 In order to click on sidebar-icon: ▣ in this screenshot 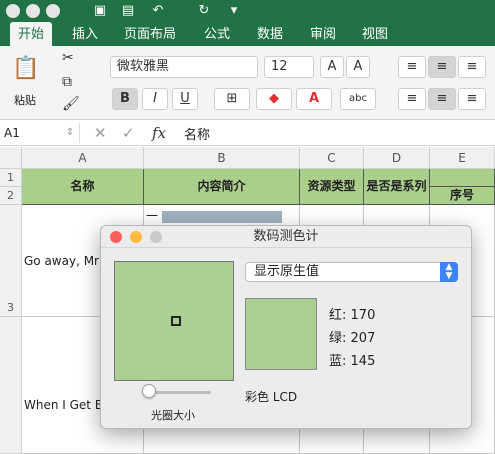, I will do `click(100, 11)`.